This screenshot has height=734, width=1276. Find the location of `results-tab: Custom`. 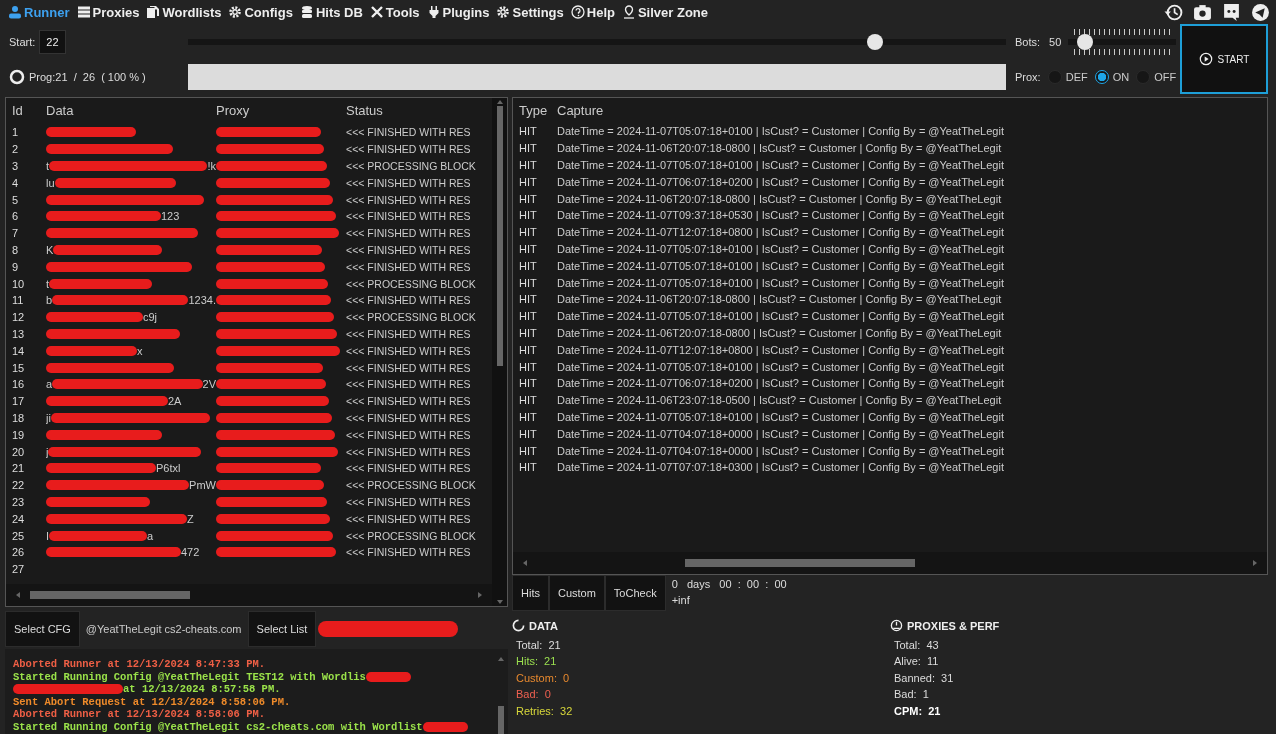

results-tab: Custom is located at coordinates (576, 593).